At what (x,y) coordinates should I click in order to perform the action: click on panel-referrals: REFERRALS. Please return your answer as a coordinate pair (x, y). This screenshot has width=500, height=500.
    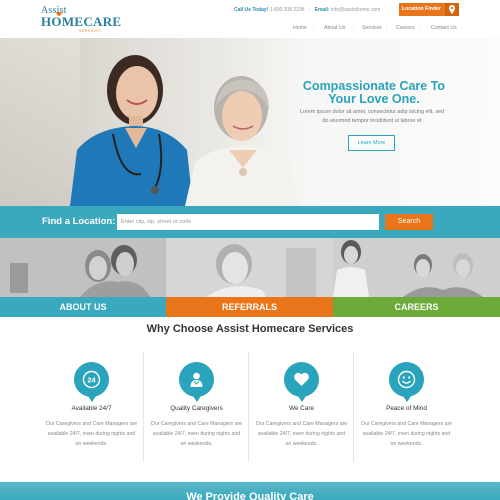
    Looking at the image, I should click on (249, 277).